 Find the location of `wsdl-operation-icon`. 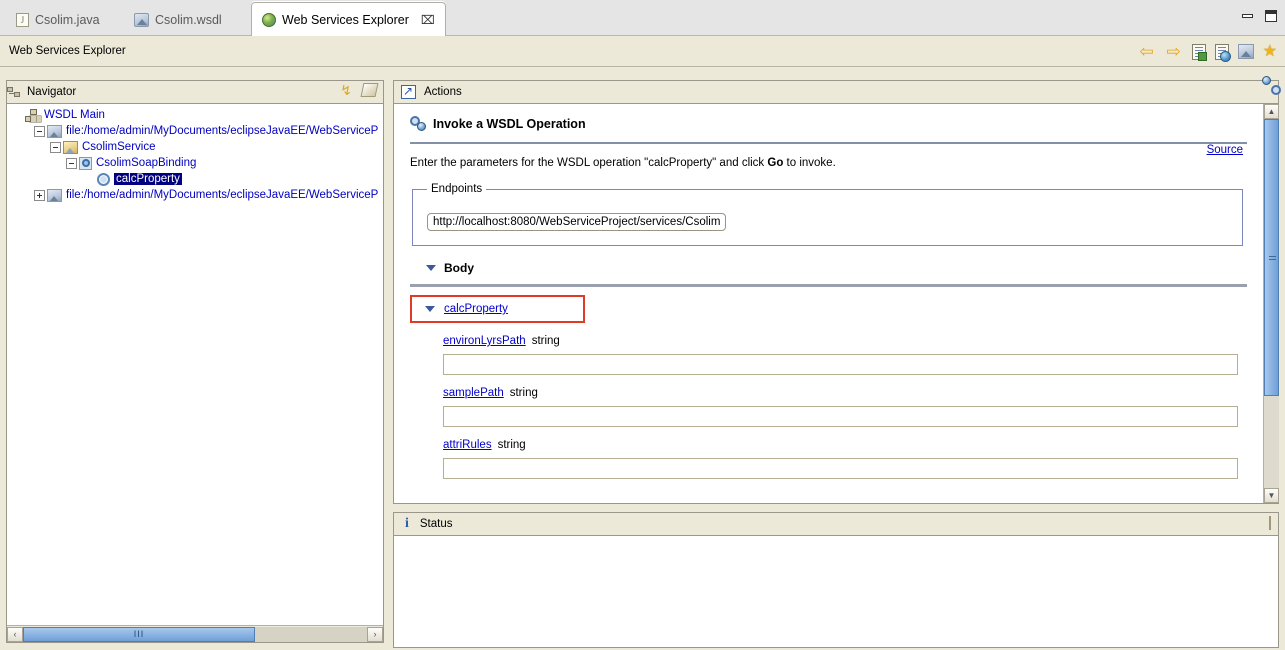

wsdl-operation-icon is located at coordinates (418, 123).